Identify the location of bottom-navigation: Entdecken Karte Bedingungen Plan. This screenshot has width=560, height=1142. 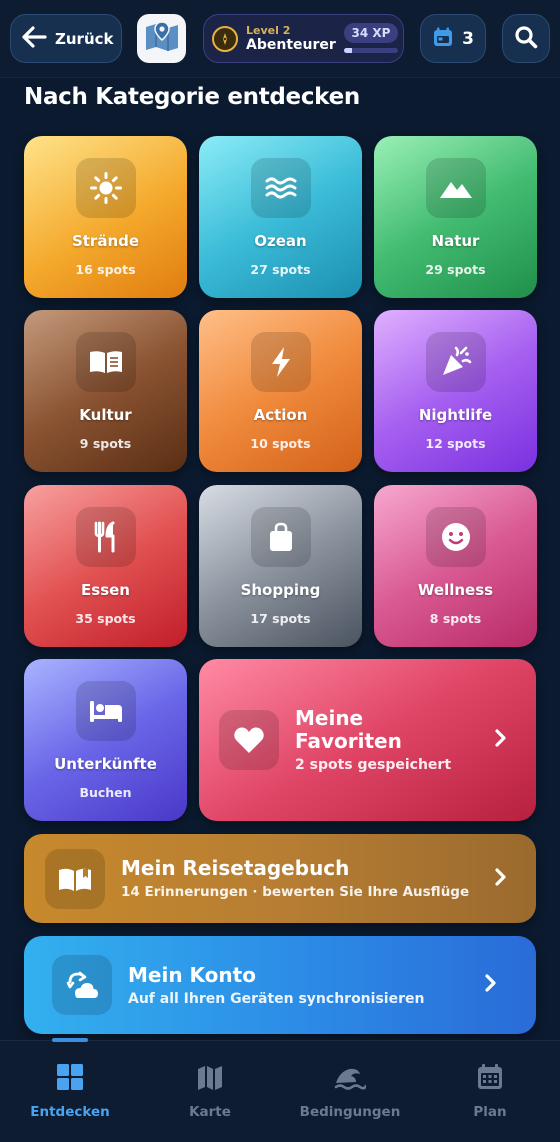
(280, 1090).